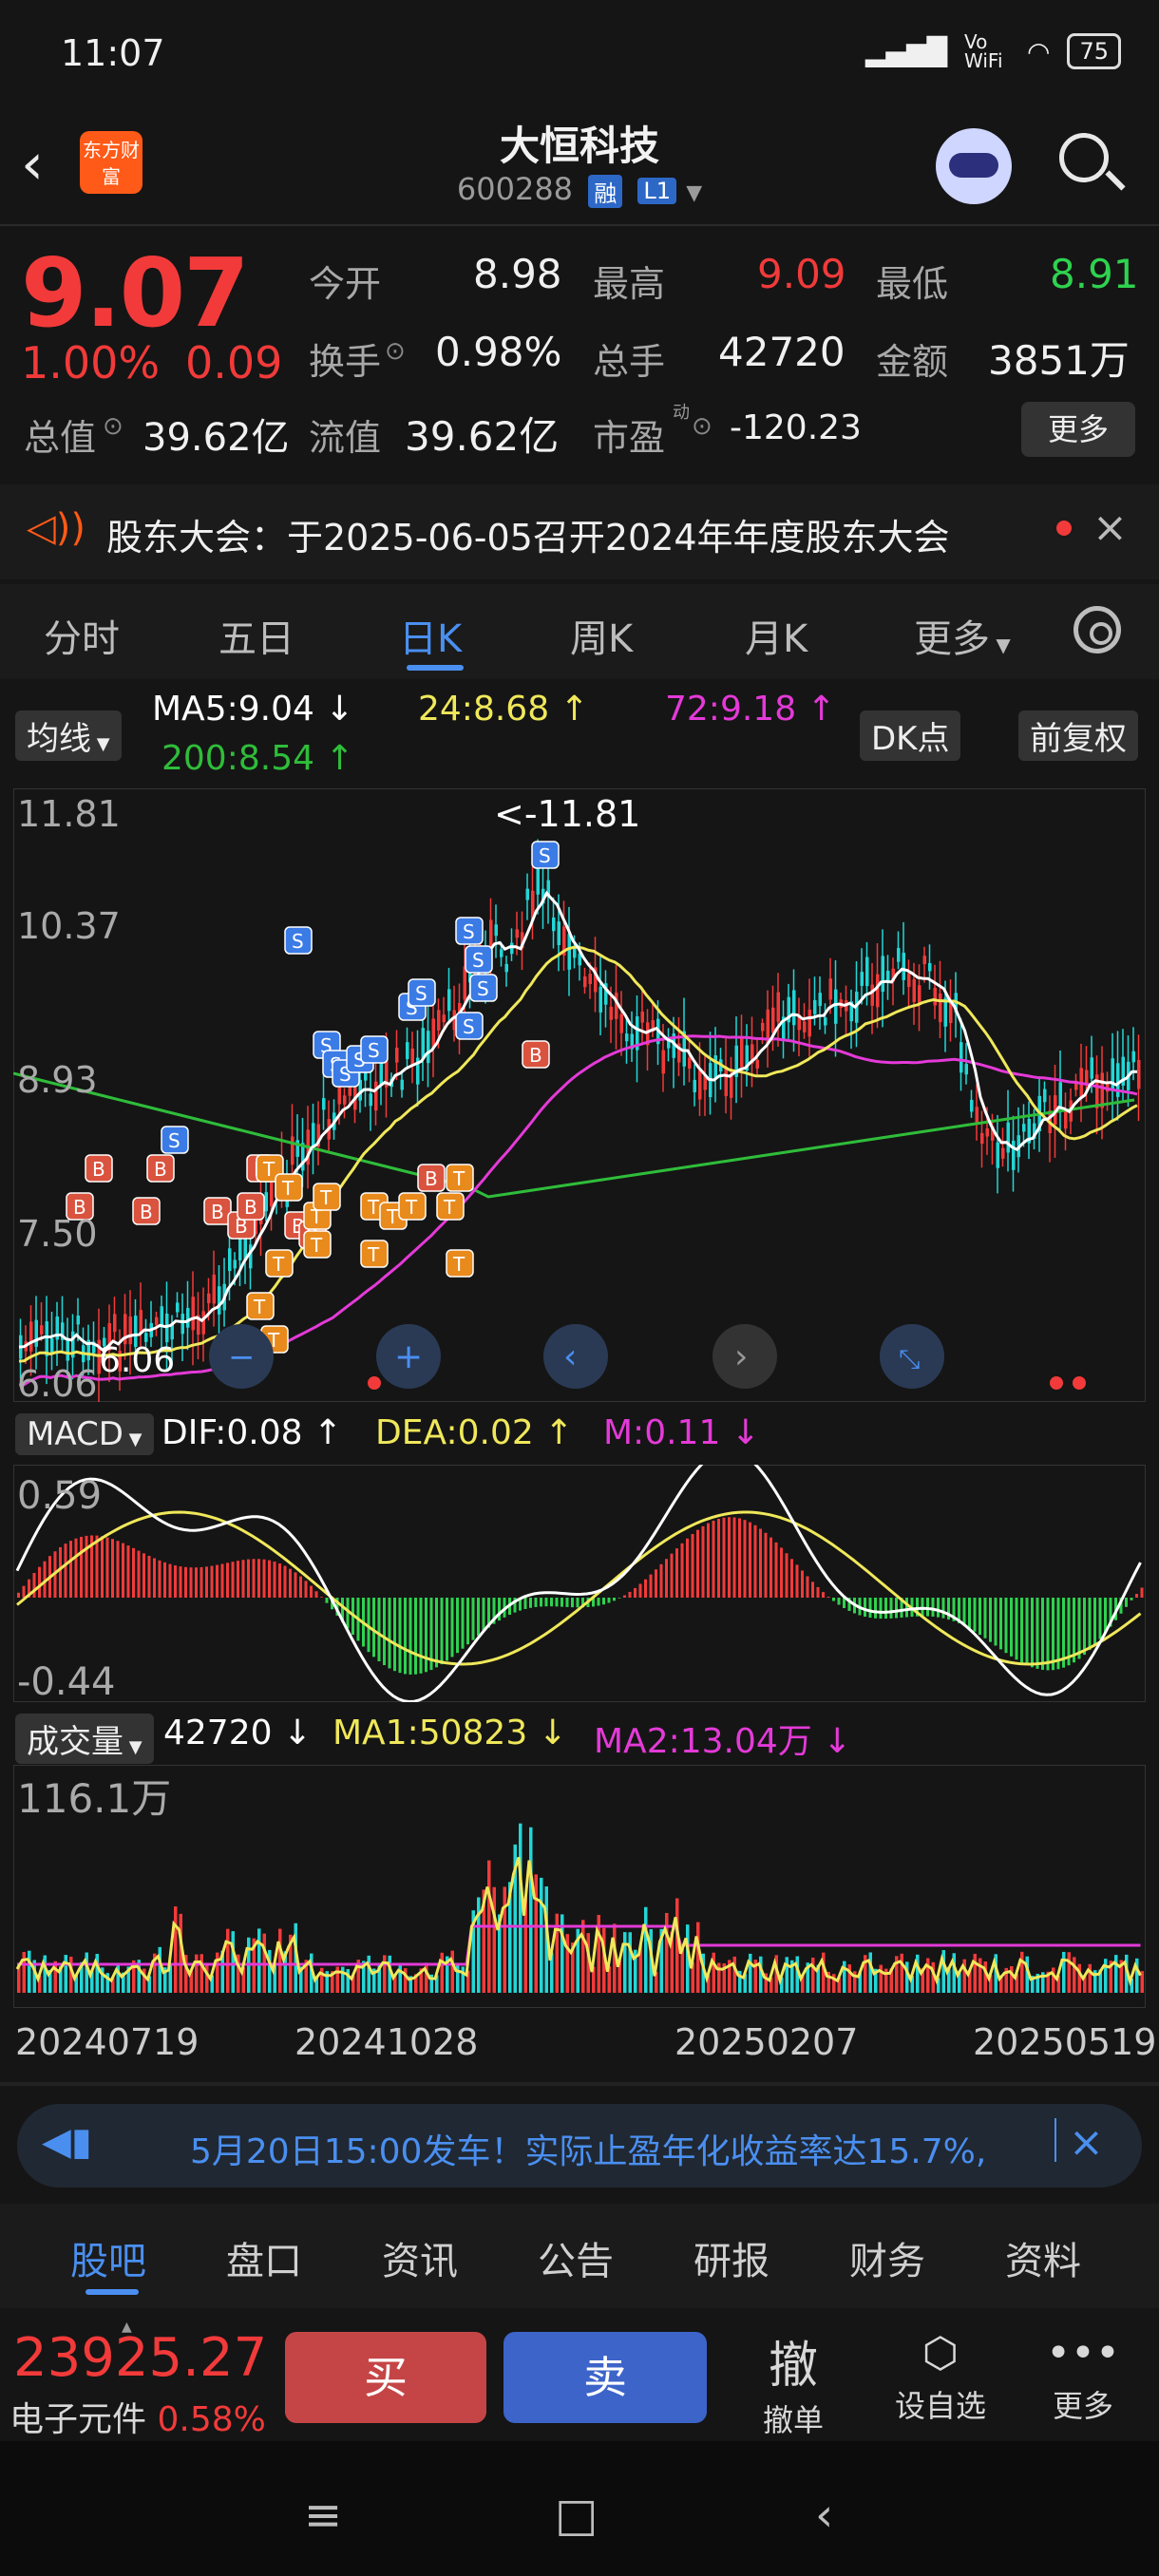 The width and height of the screenshot is (1159, 2576). What do you see at coordinates (430, 635) in the screenshot?
I see `tab-daily-k: 日K` at bounding box center [430, 635].